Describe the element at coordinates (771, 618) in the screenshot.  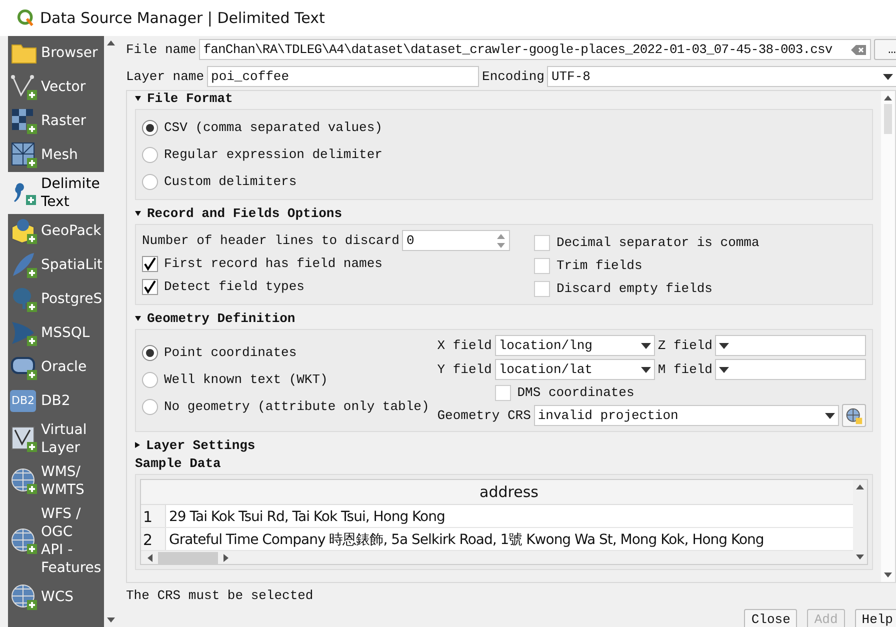
I see `dialog-button: Close` at that location.